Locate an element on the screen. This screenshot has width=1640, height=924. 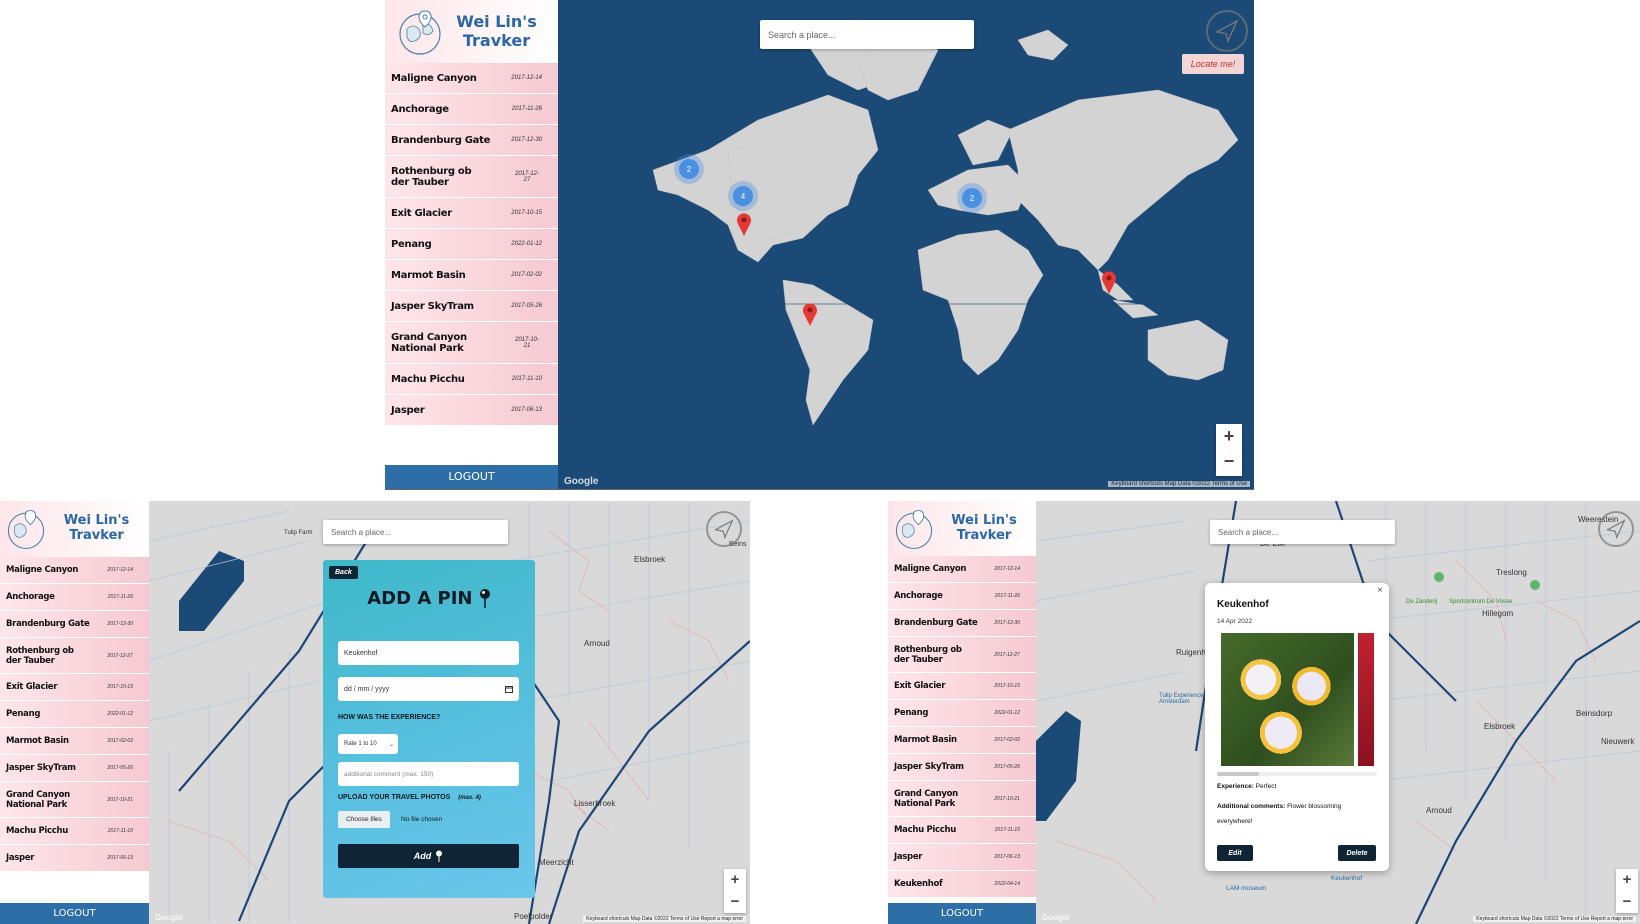
photo-scrollbar is located at coordinates (1297, 774).